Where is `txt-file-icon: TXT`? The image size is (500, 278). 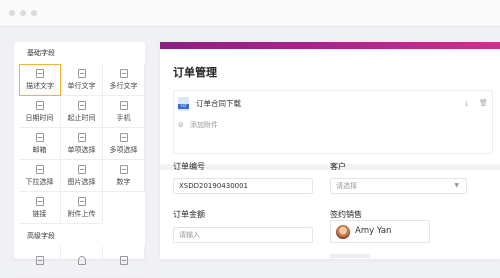
txt-file-icon: TXT is located at coordinates (183, 104).